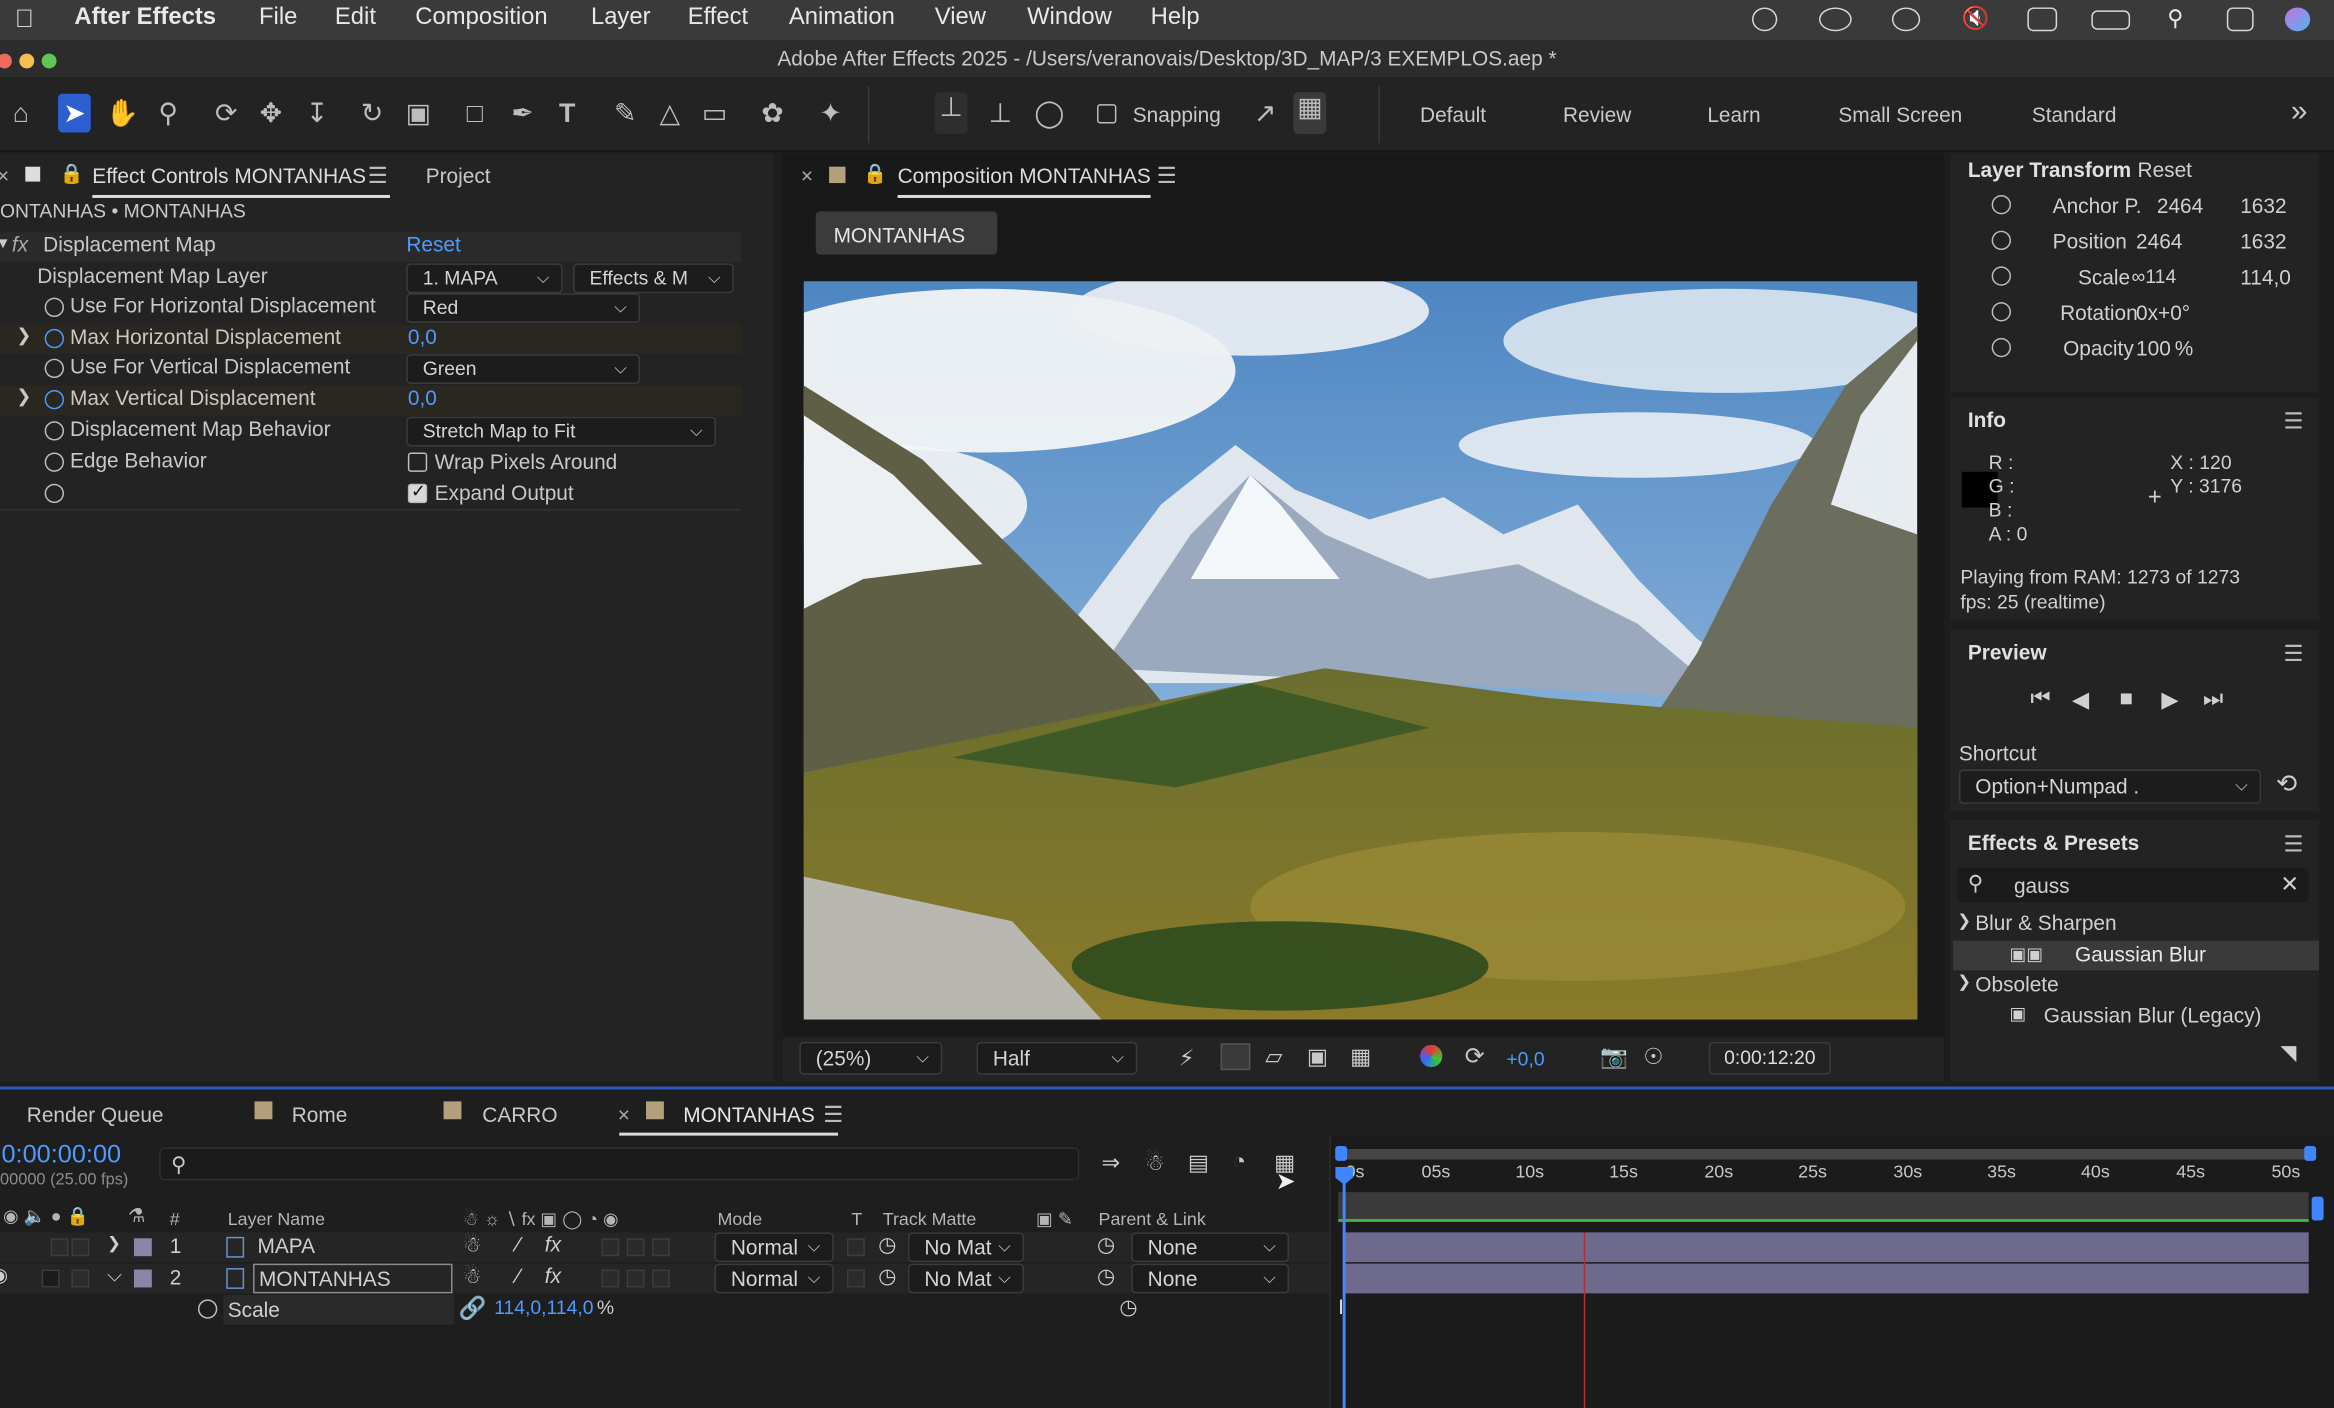 Image resolution: width=2334 pixels, height=1408 pixels. I want to click on preserve-transparency-switch, so click(855, 1247).